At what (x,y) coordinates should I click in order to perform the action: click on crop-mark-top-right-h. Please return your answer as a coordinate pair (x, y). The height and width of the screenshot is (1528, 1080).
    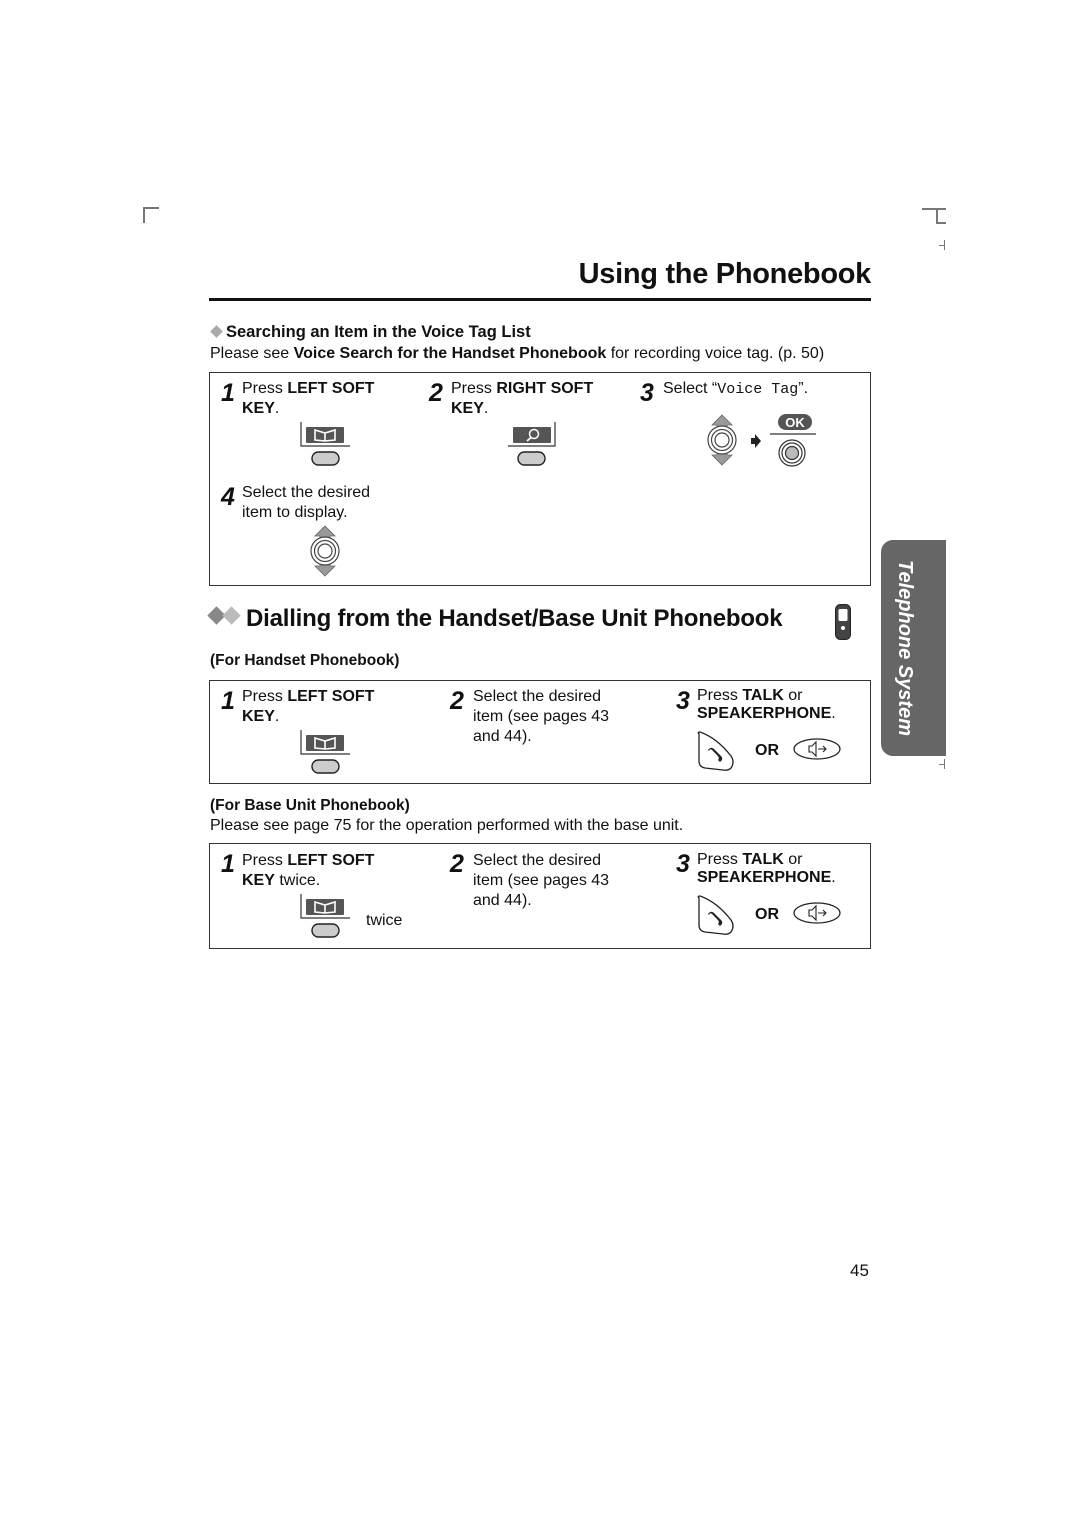
    Looking at the image, I should click on (934, 209).